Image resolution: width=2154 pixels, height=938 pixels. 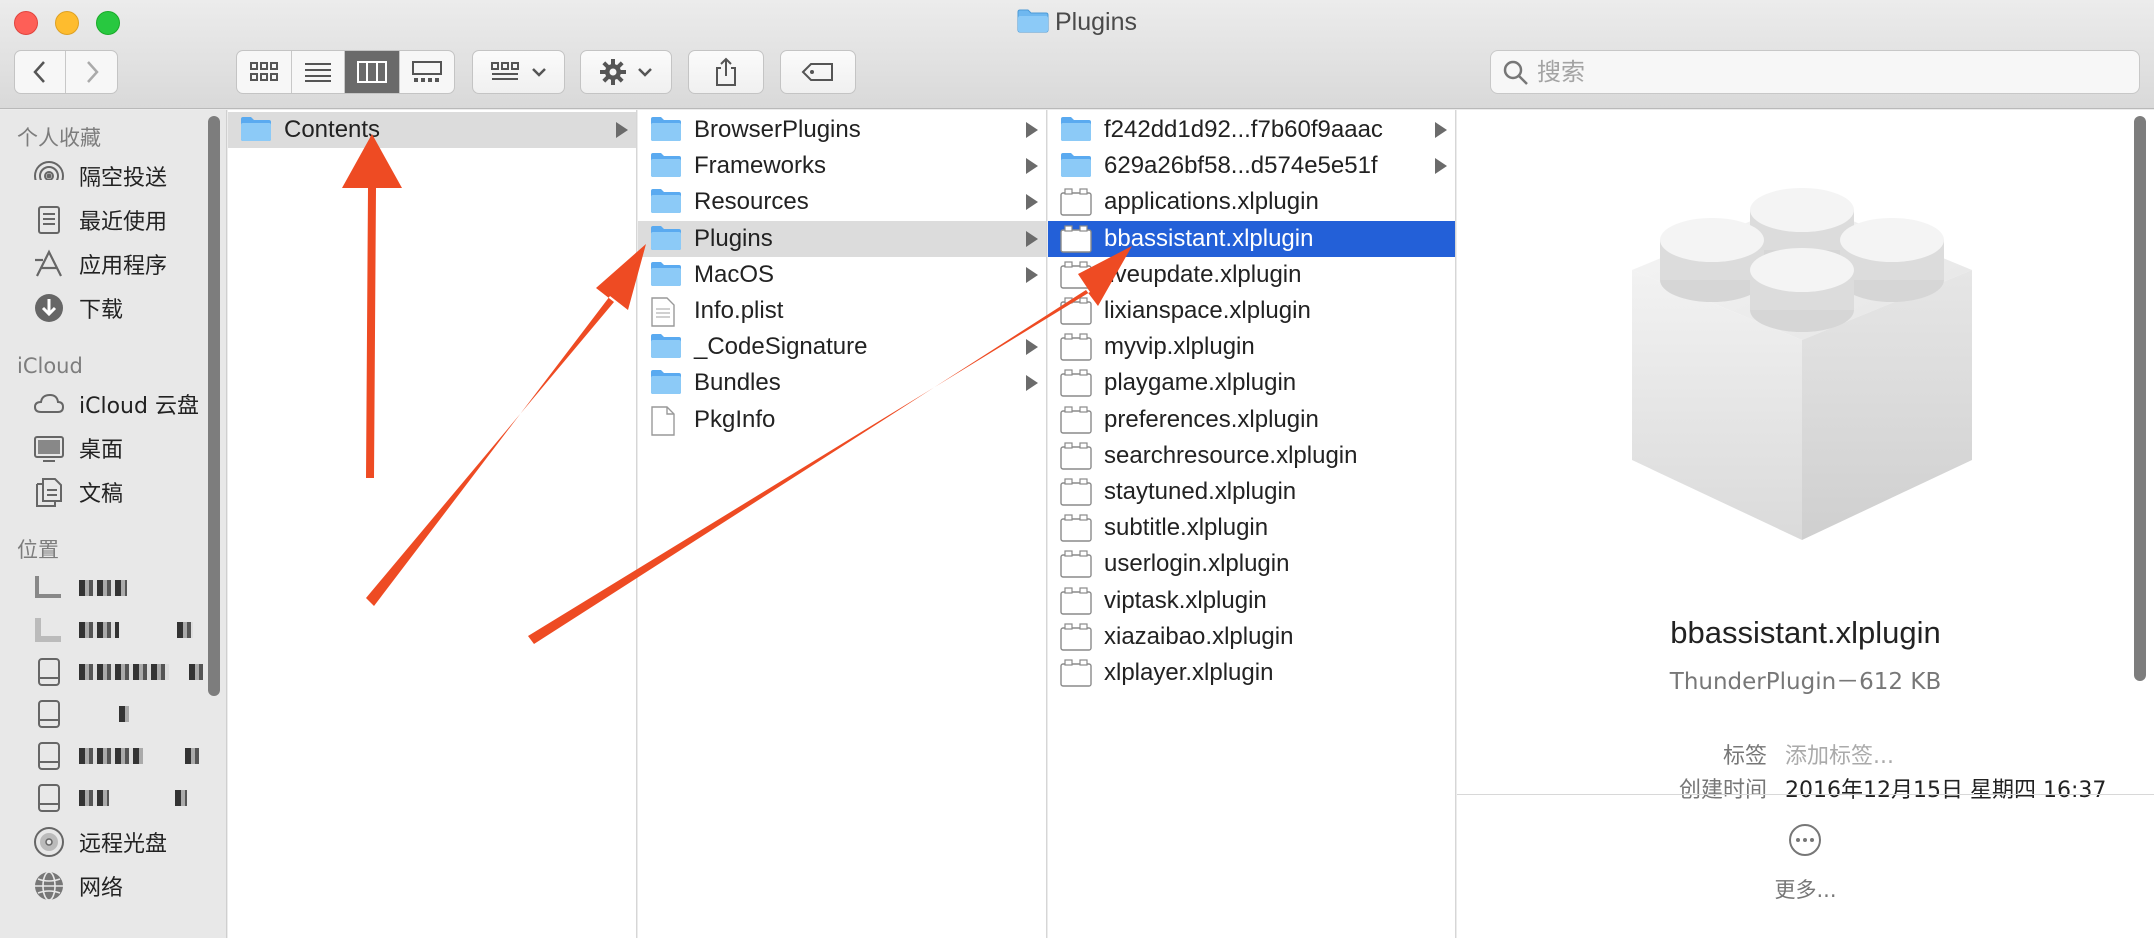 I want to click on file-row: preferences.xlplugin, so click(x=1251, y=420).